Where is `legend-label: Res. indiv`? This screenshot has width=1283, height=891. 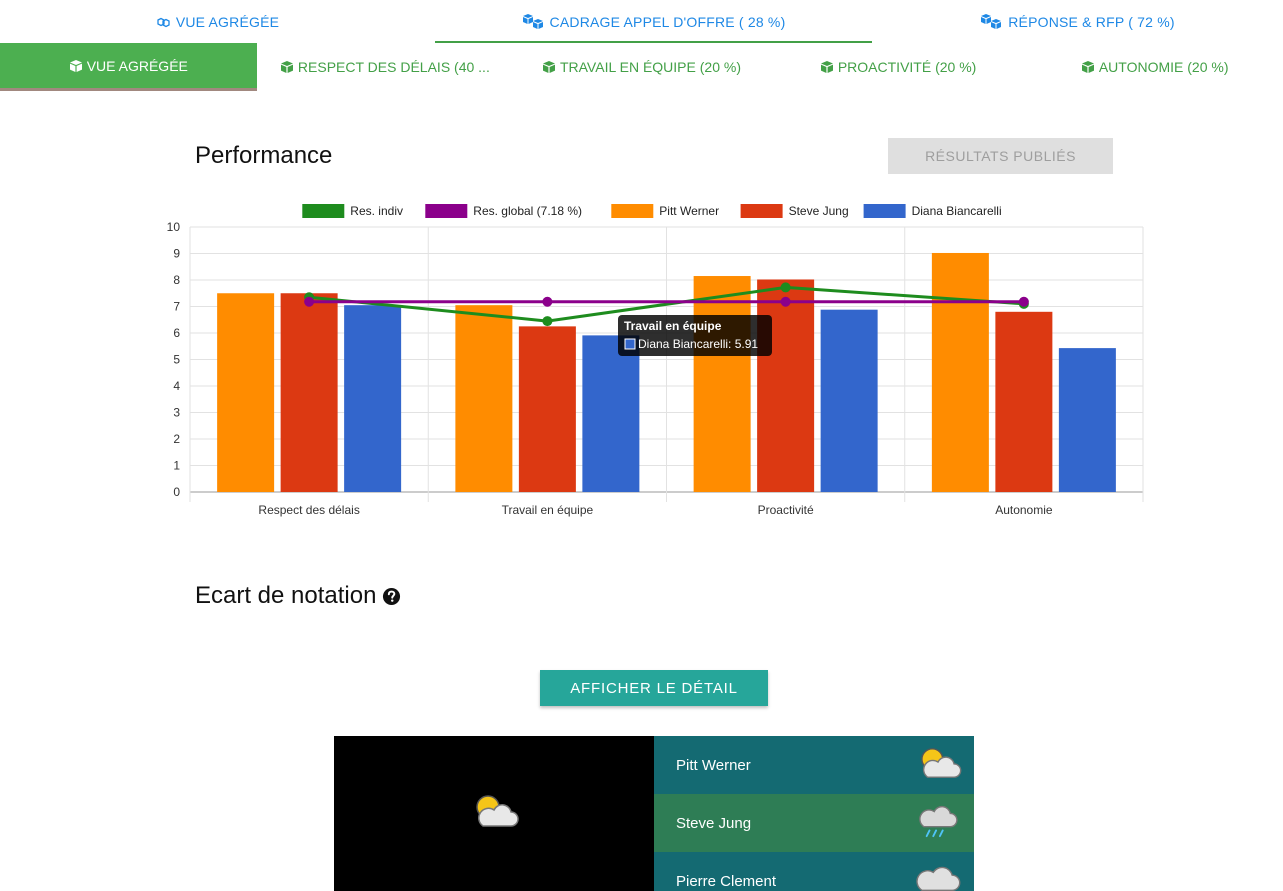 legend-label: Res. indiv is located at coordinates (376, 211).